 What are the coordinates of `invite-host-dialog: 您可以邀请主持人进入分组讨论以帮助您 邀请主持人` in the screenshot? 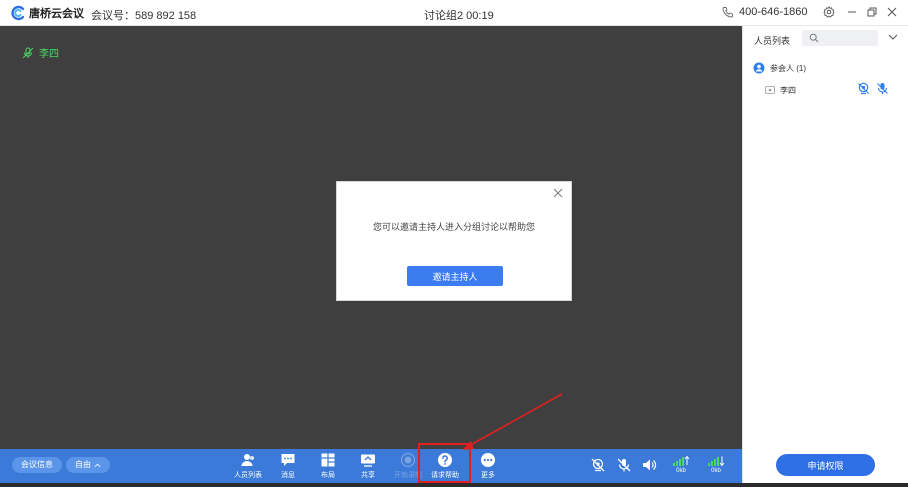 It's located at (454, 241).